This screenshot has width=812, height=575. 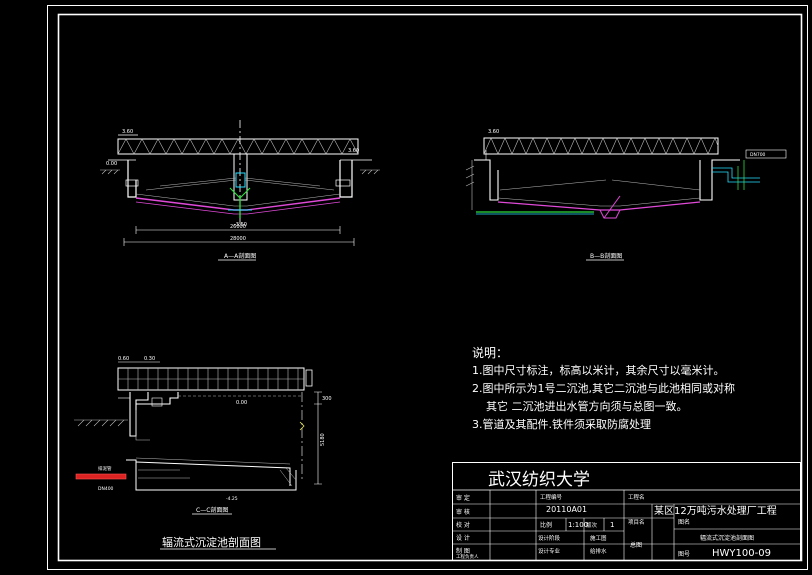 I want to click on c-top-right-level: 0.30, so click(x=149, y=359).